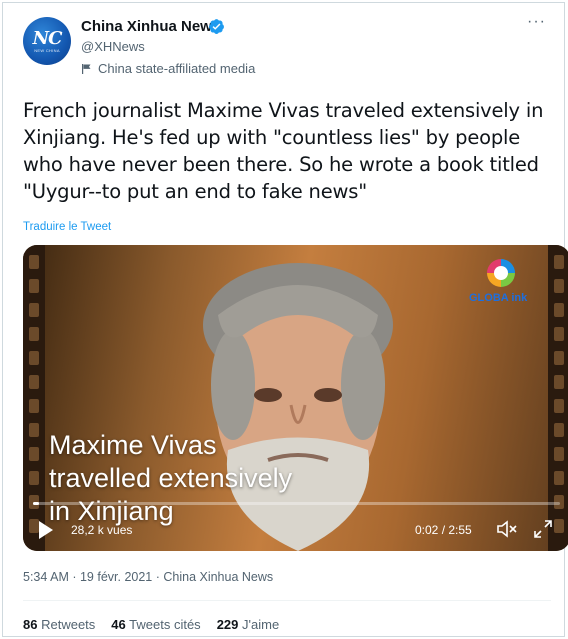 The image size is (568, 639). I want to click on mute-icon, so click(507, 529).